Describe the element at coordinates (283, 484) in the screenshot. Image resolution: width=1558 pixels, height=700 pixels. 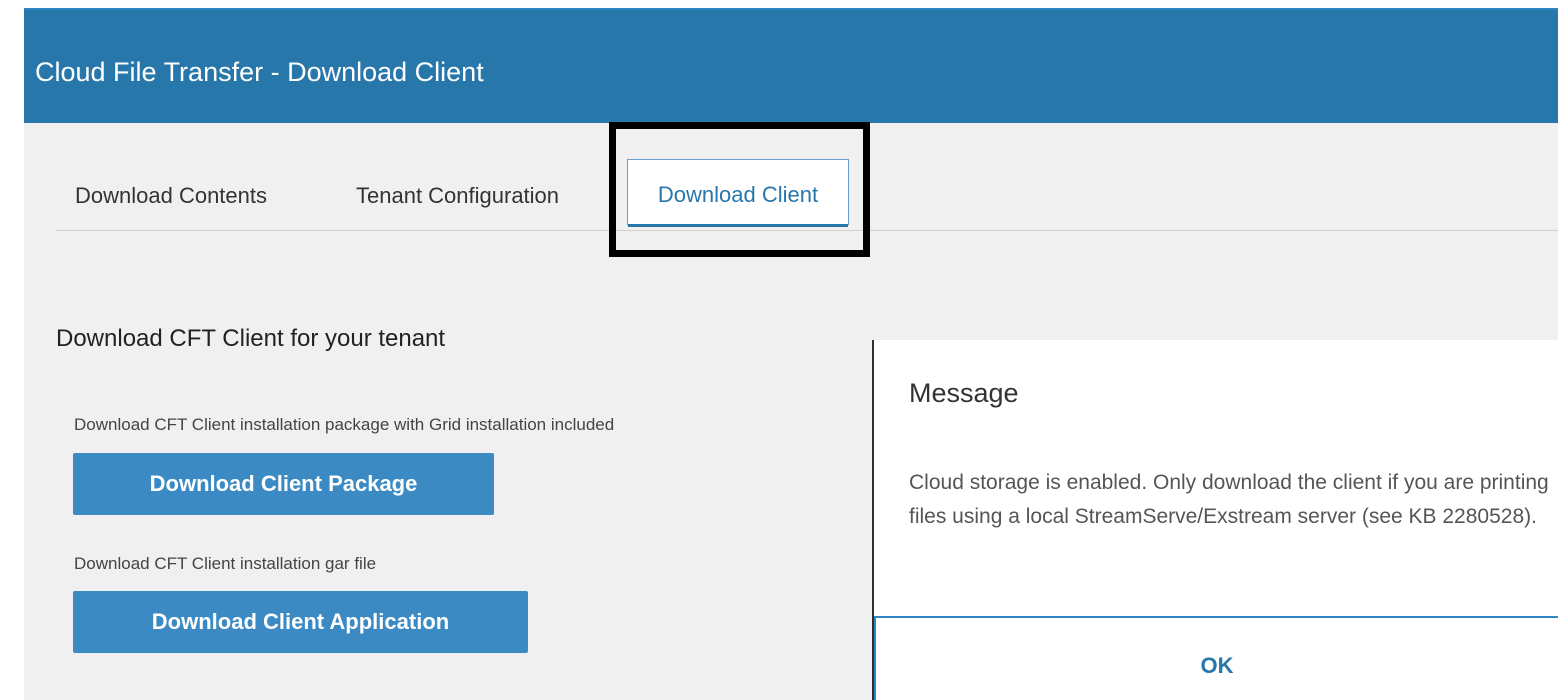
I see `download-client-package-button: Download Client Package` at that location.